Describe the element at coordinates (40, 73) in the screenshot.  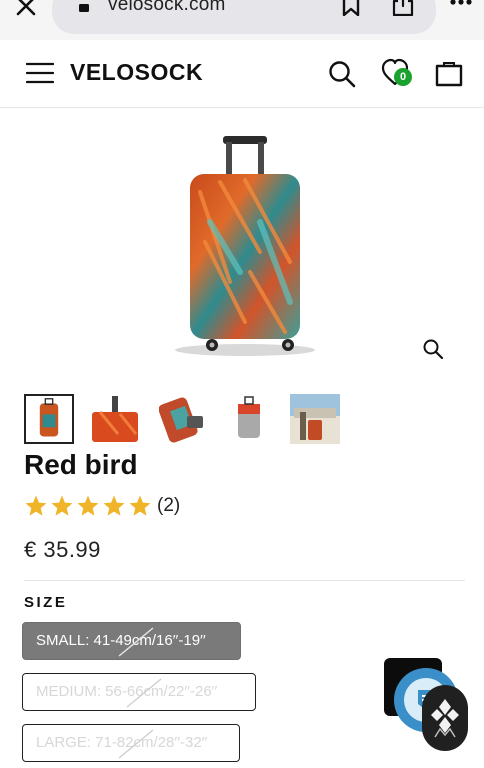
I see `menu-icon` at that location.